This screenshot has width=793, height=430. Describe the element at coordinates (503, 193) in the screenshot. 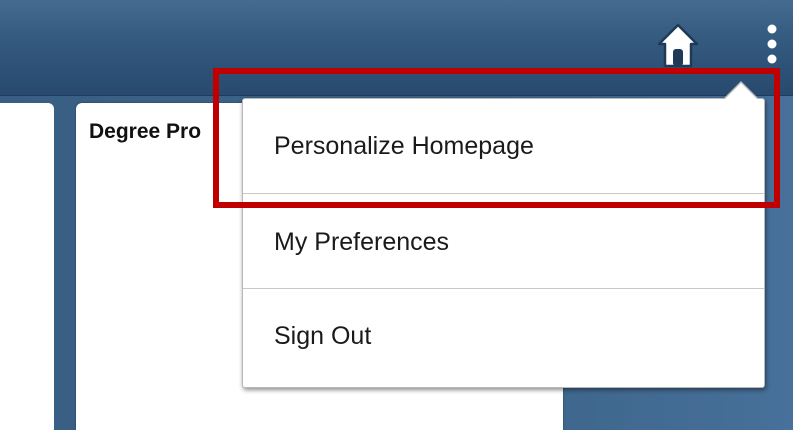

I see `menu-divider` at that location.